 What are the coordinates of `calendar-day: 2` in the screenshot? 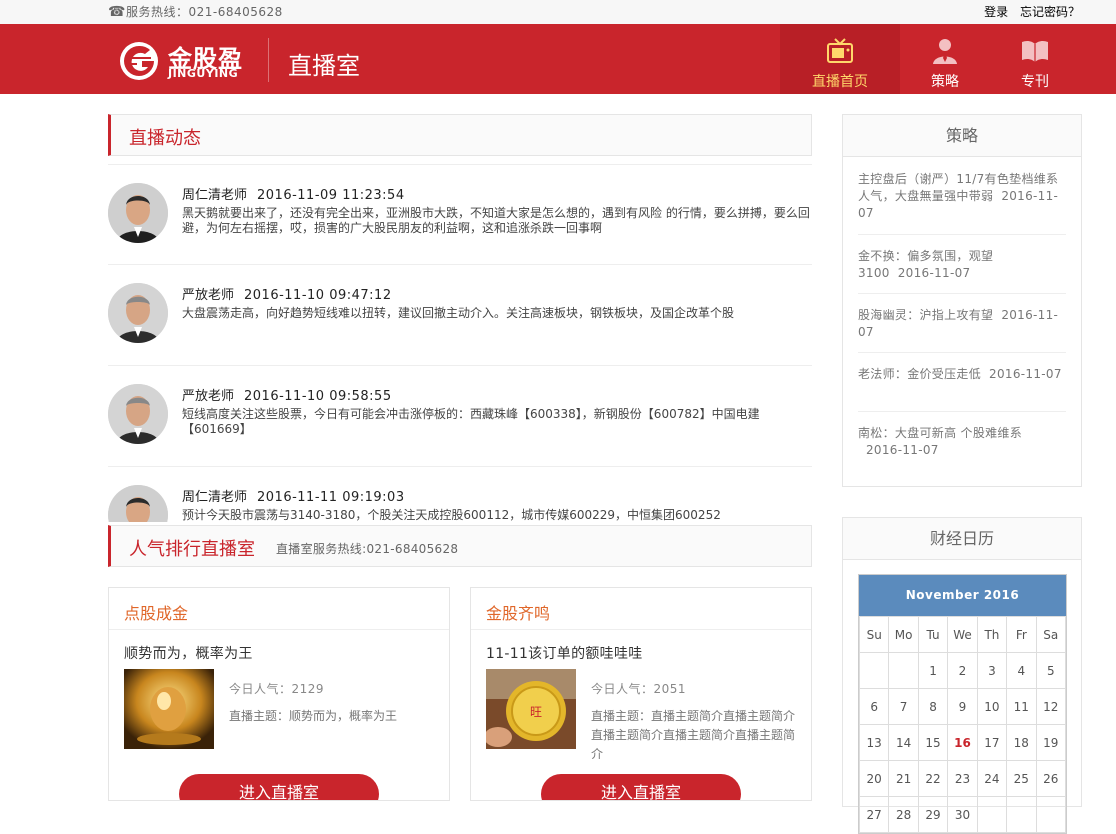 It's located at (962, 670).